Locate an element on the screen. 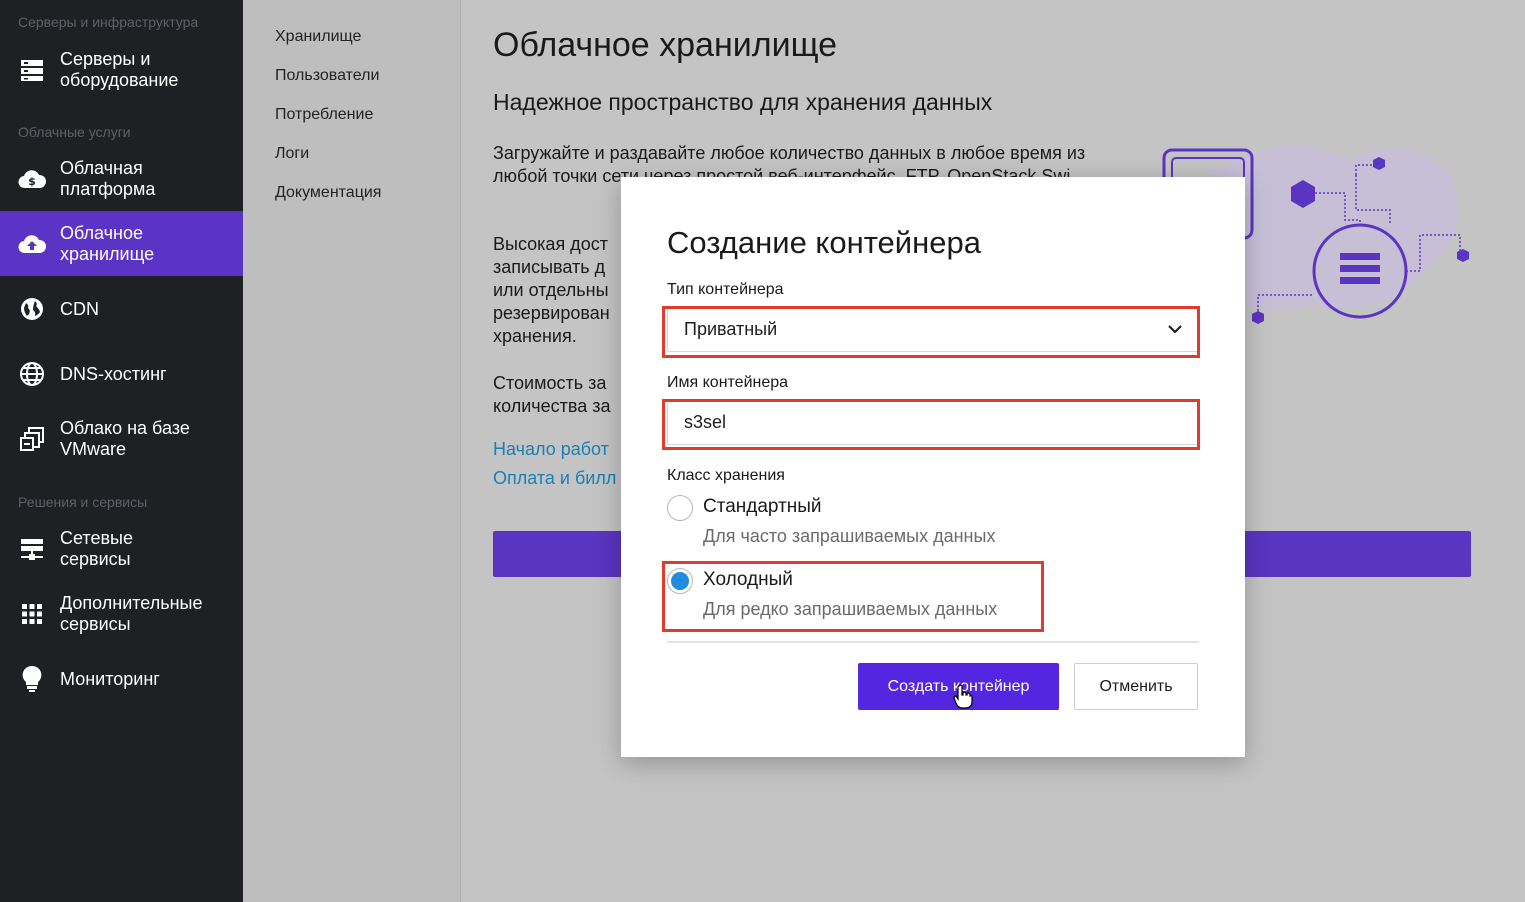 This screenshot has height=902, width=1525. hand-cursor-icon is located at coordinates (963, 696).